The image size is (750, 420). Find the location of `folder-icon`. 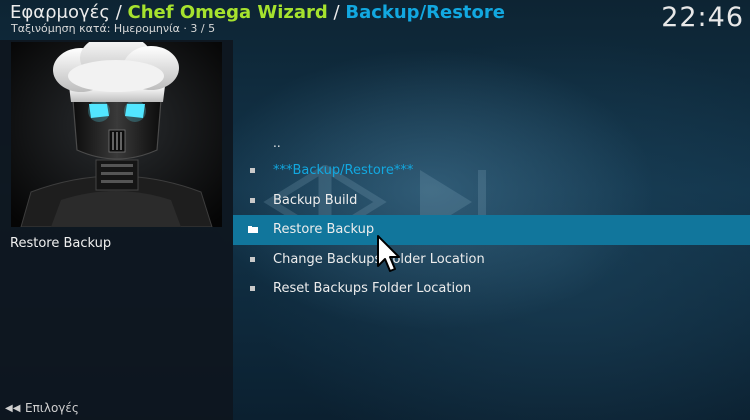

folder-icon is located at coordinates (253, 230).